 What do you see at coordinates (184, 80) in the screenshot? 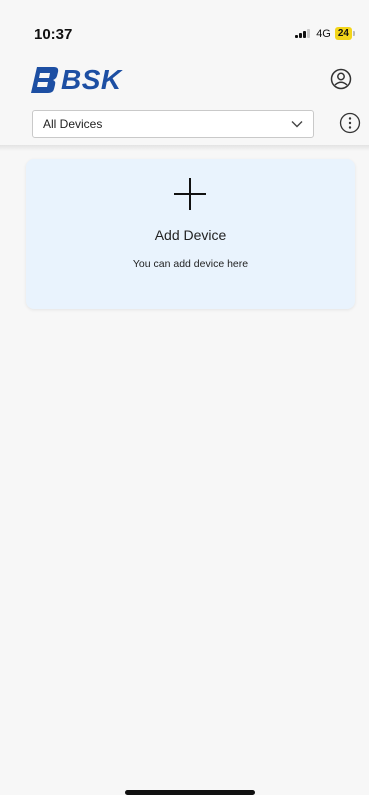
I see `app-header: BSK` at bounding box center [184, 80].